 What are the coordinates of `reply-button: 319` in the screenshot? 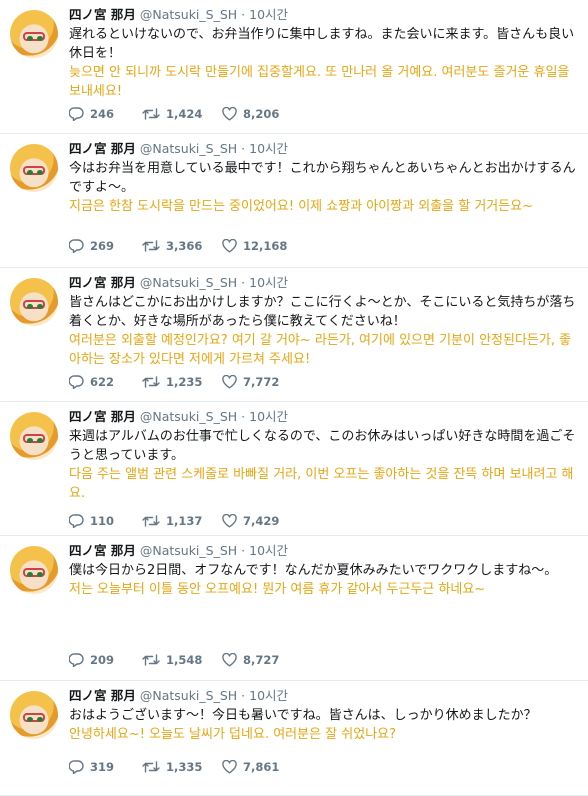 It's located at (105, 767).